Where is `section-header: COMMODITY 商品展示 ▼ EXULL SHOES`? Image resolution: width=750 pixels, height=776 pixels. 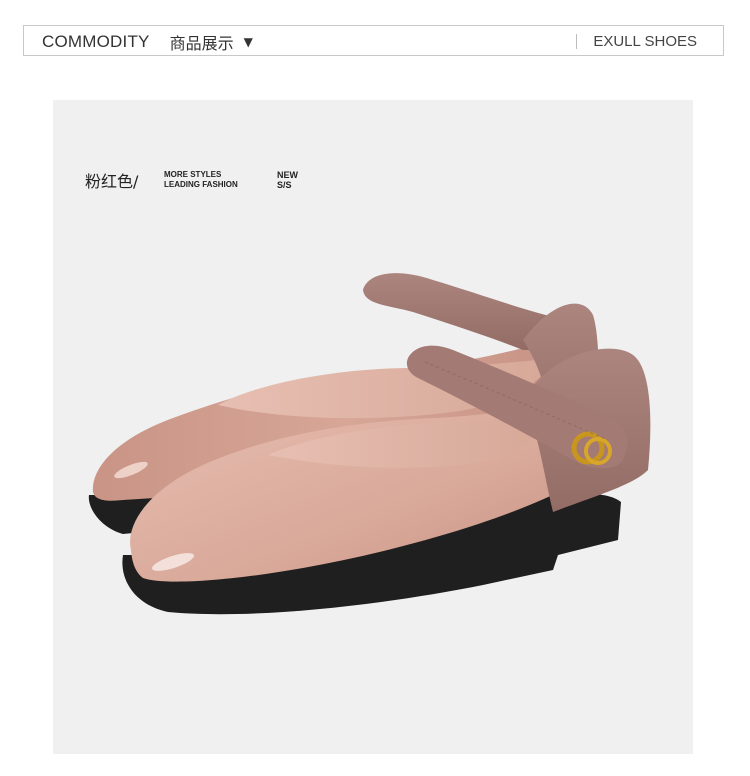 section-header: COMMODITY 商品展示 ▼ EXULL SHOES is located at coordinates (373, 40).